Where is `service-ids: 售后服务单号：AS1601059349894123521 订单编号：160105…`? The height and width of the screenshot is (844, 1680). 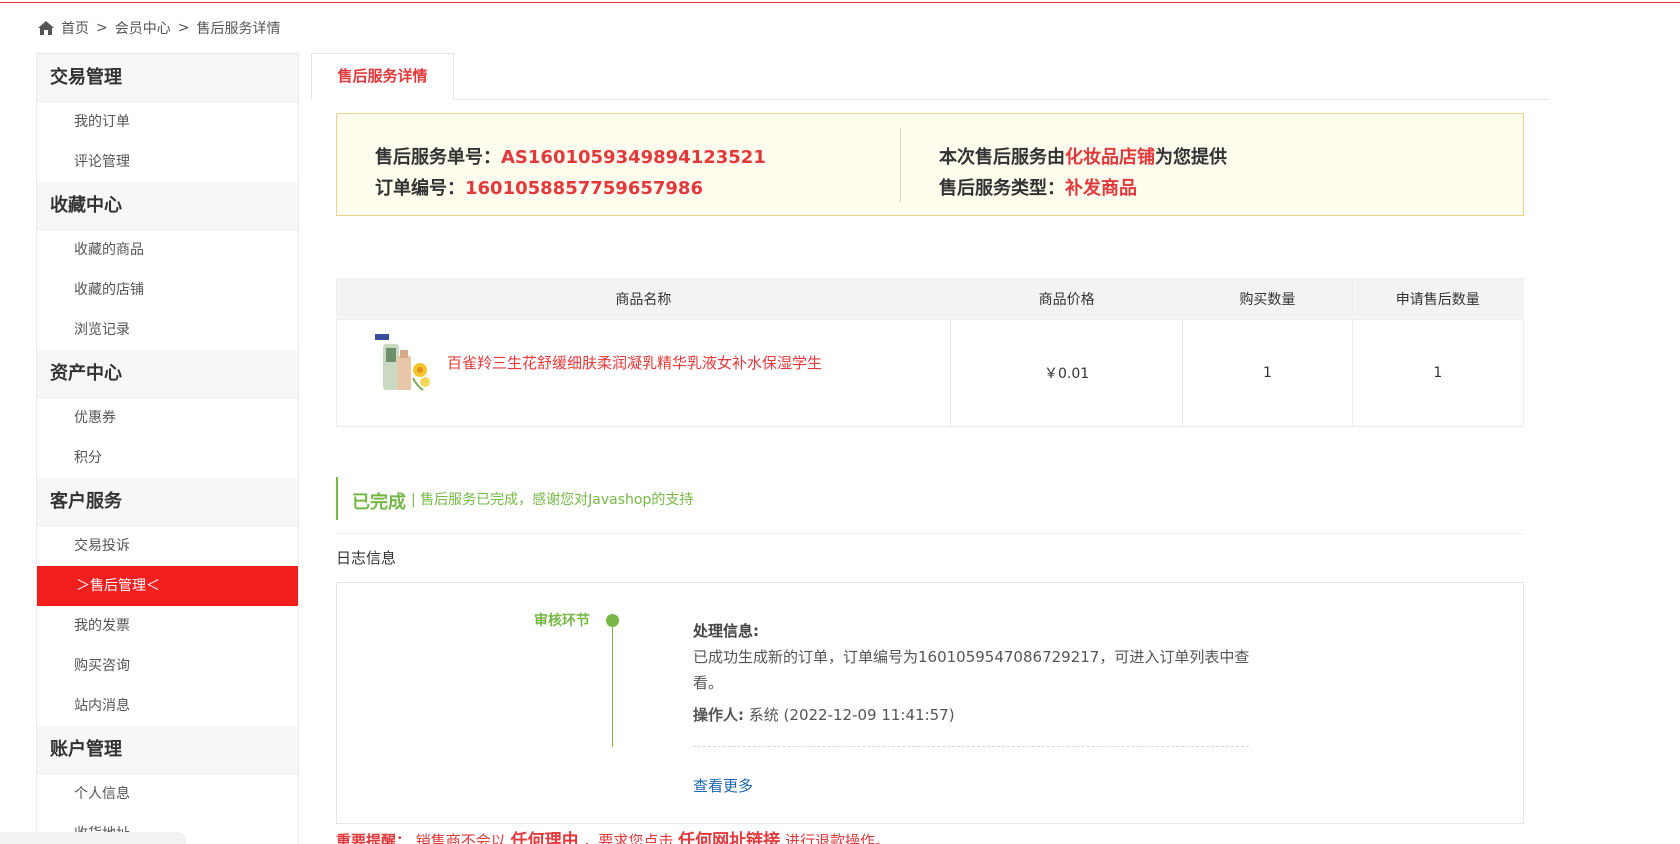
service-ids: 售后服务单号：AS1601059349894123521 订单编号：160105… is located at coordinates (570, 173).